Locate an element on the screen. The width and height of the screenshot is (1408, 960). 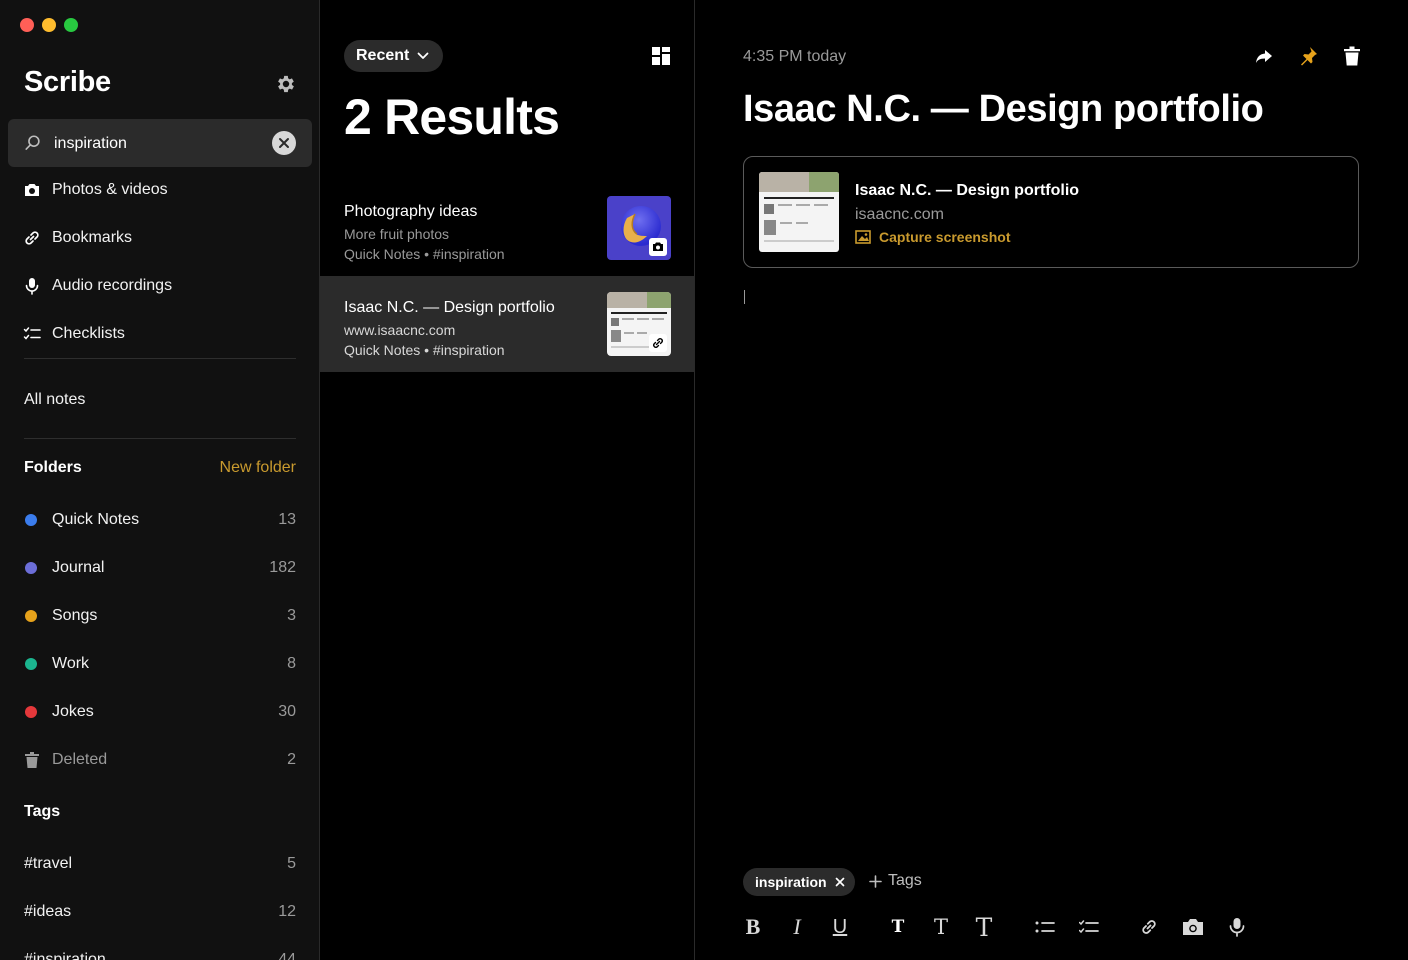
close-icon is located at coordinates (284, 143).